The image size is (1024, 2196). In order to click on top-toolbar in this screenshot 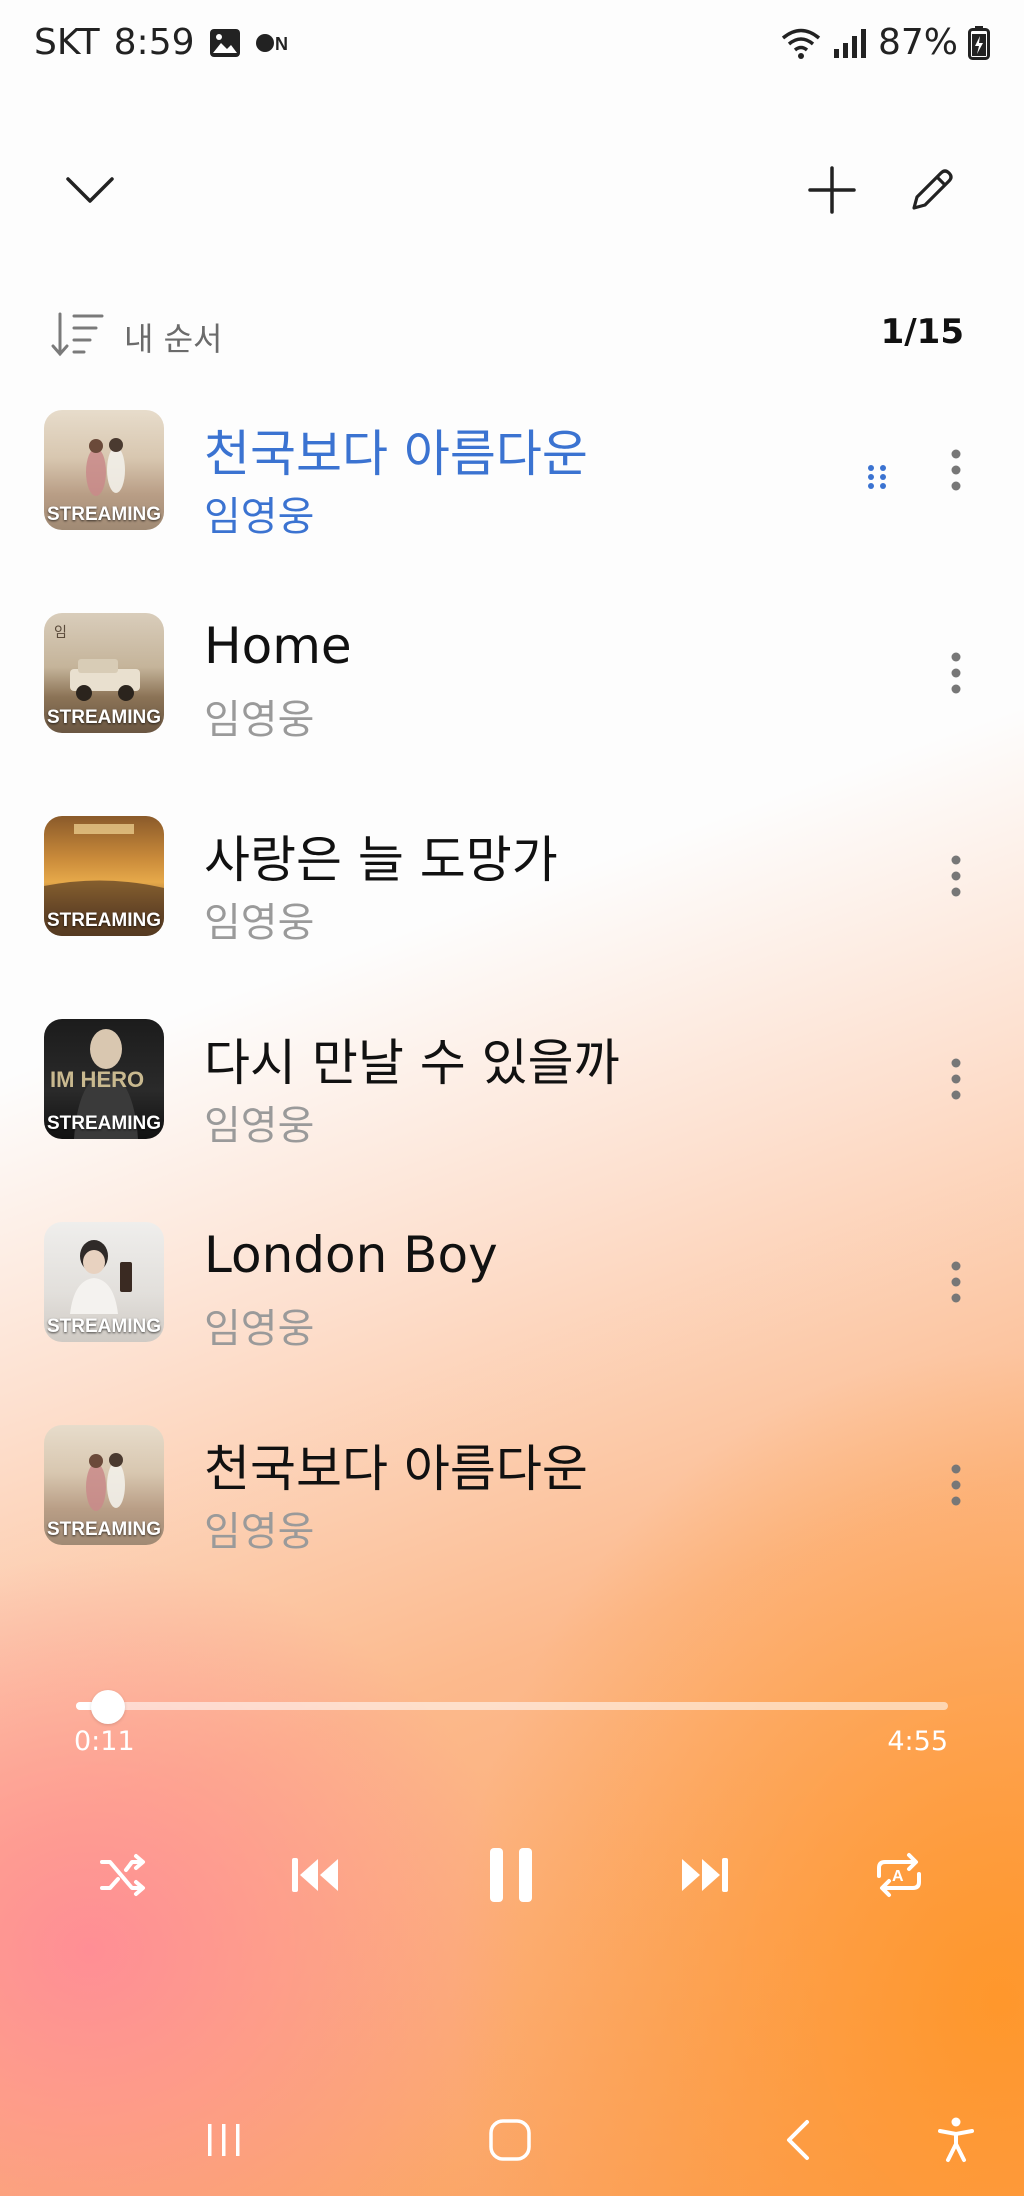, I will do `click(512, 190)`.